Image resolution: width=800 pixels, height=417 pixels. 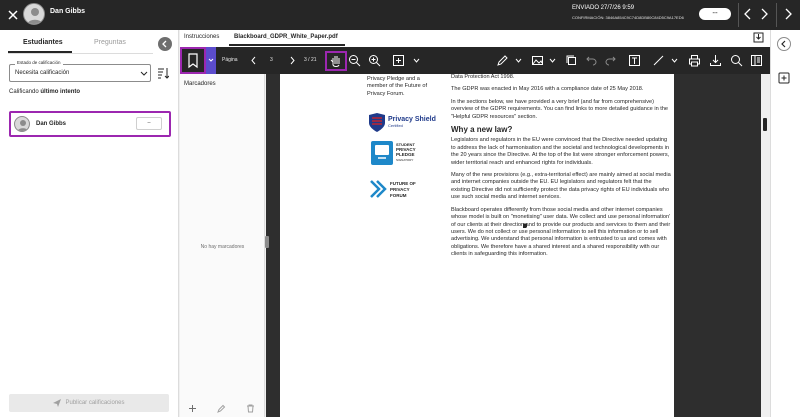 What do you see at coordinates (784, 78) in the screenshot?
I see `add-comment-icon` at bounding box center [784, 78].